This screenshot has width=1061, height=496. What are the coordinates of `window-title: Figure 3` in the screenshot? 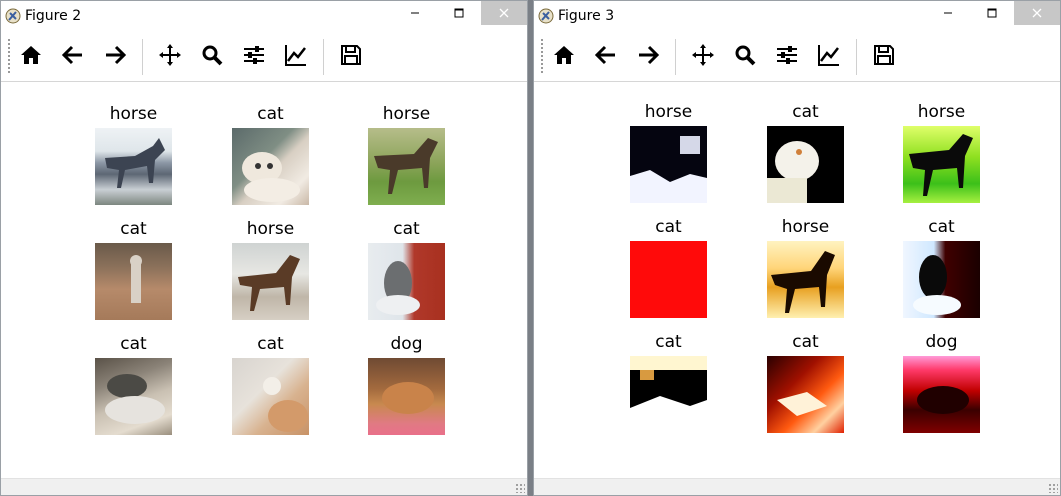 It's located at (586, 16).